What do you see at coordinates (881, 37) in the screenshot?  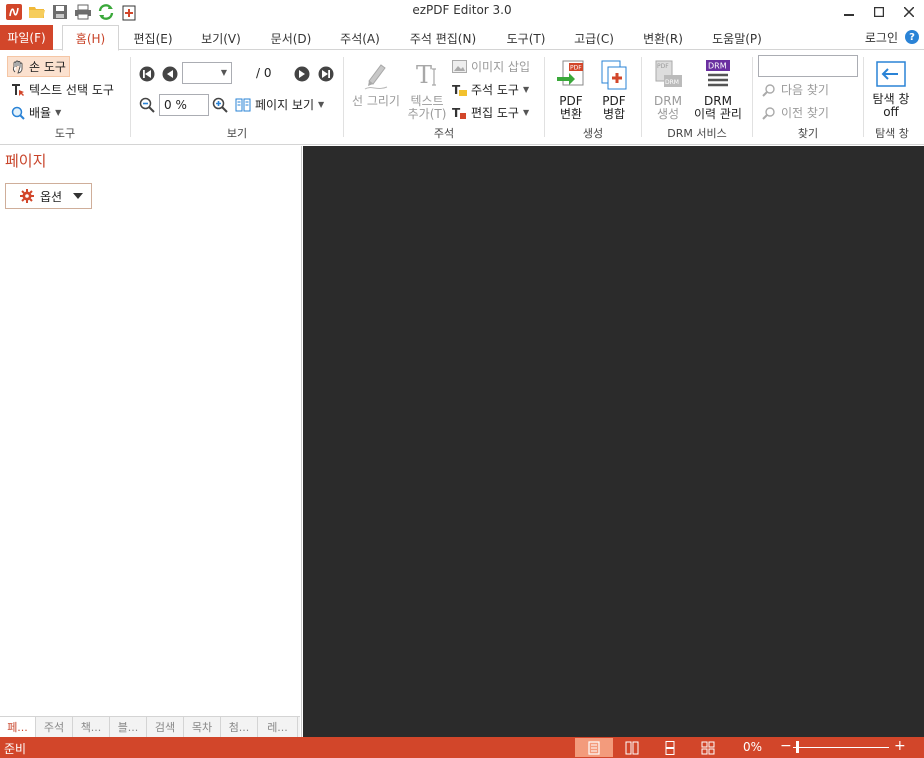 I see `login-link: 로그인` at bounding box center [881, 37].